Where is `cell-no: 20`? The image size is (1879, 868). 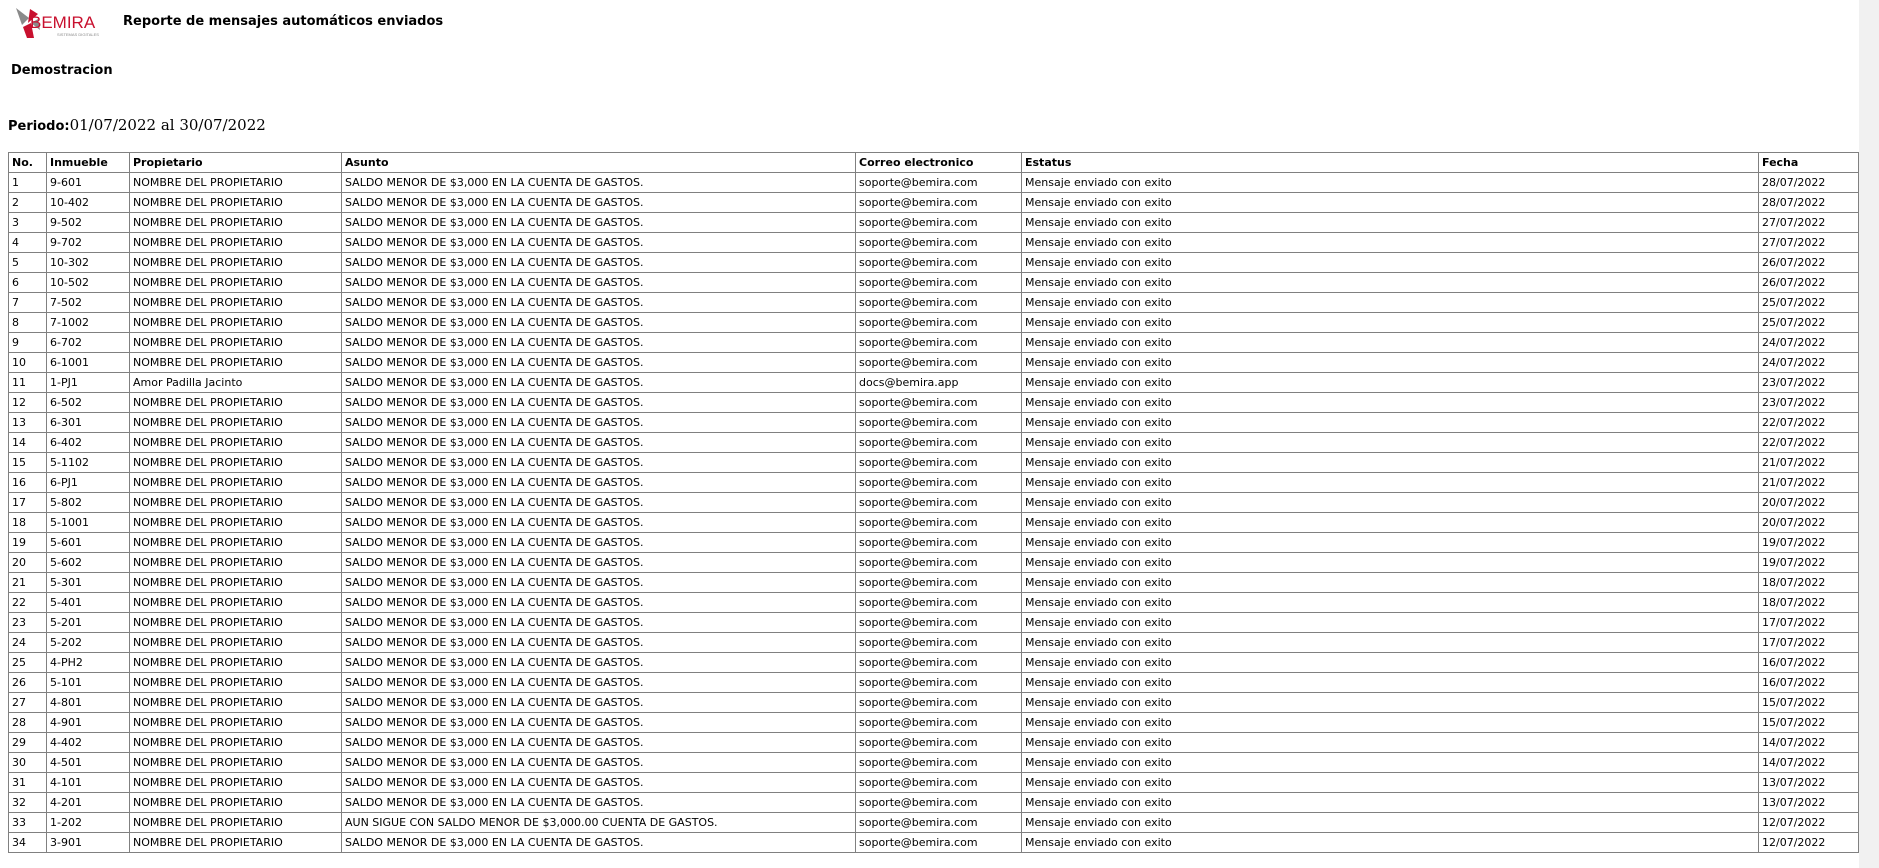 cell-no: 20 is located at coordinates (27, 562).